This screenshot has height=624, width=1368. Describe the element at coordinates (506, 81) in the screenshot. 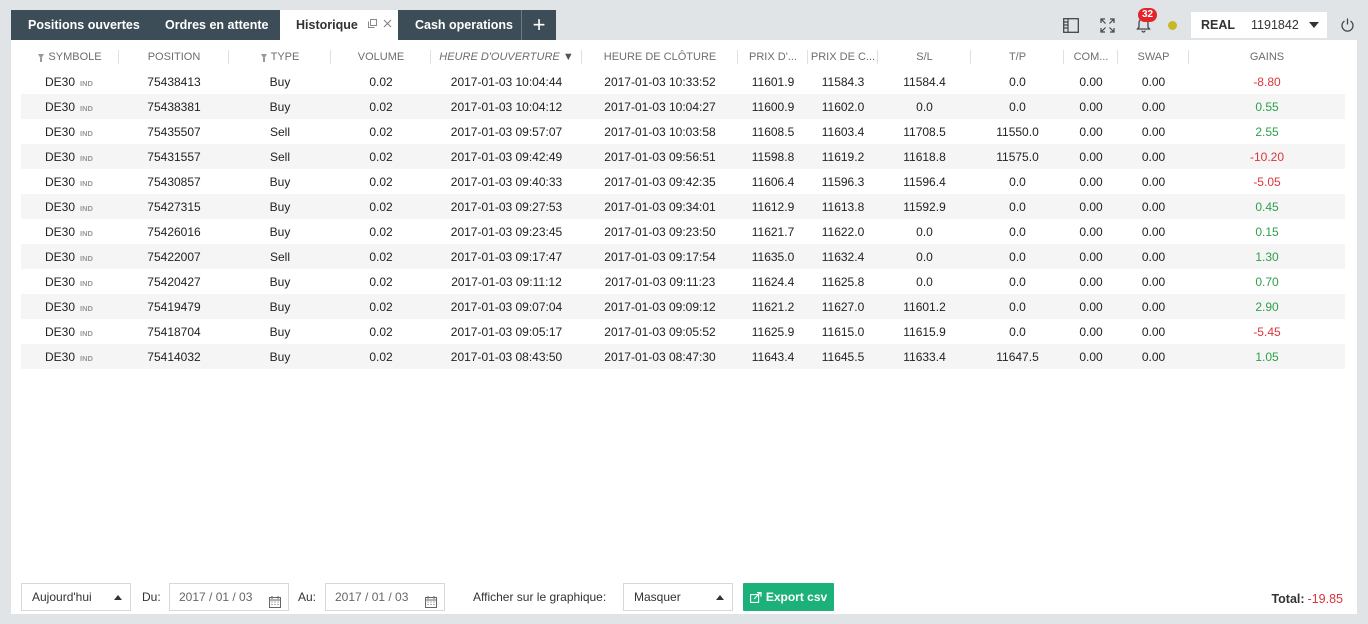

I see `cell-open-time: 2017-01-03 10:04:44` at that location.